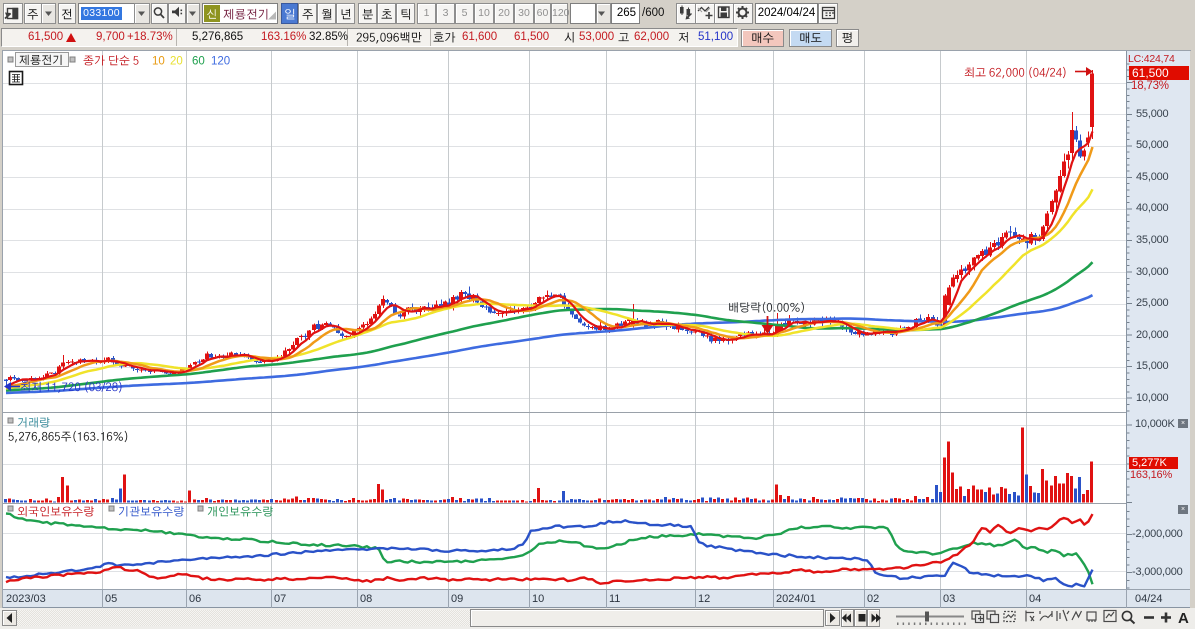  What do you see at coordinates (220, 62) in the screenshot?
I see `svg-text: 120` at bounding box center [220, 62].